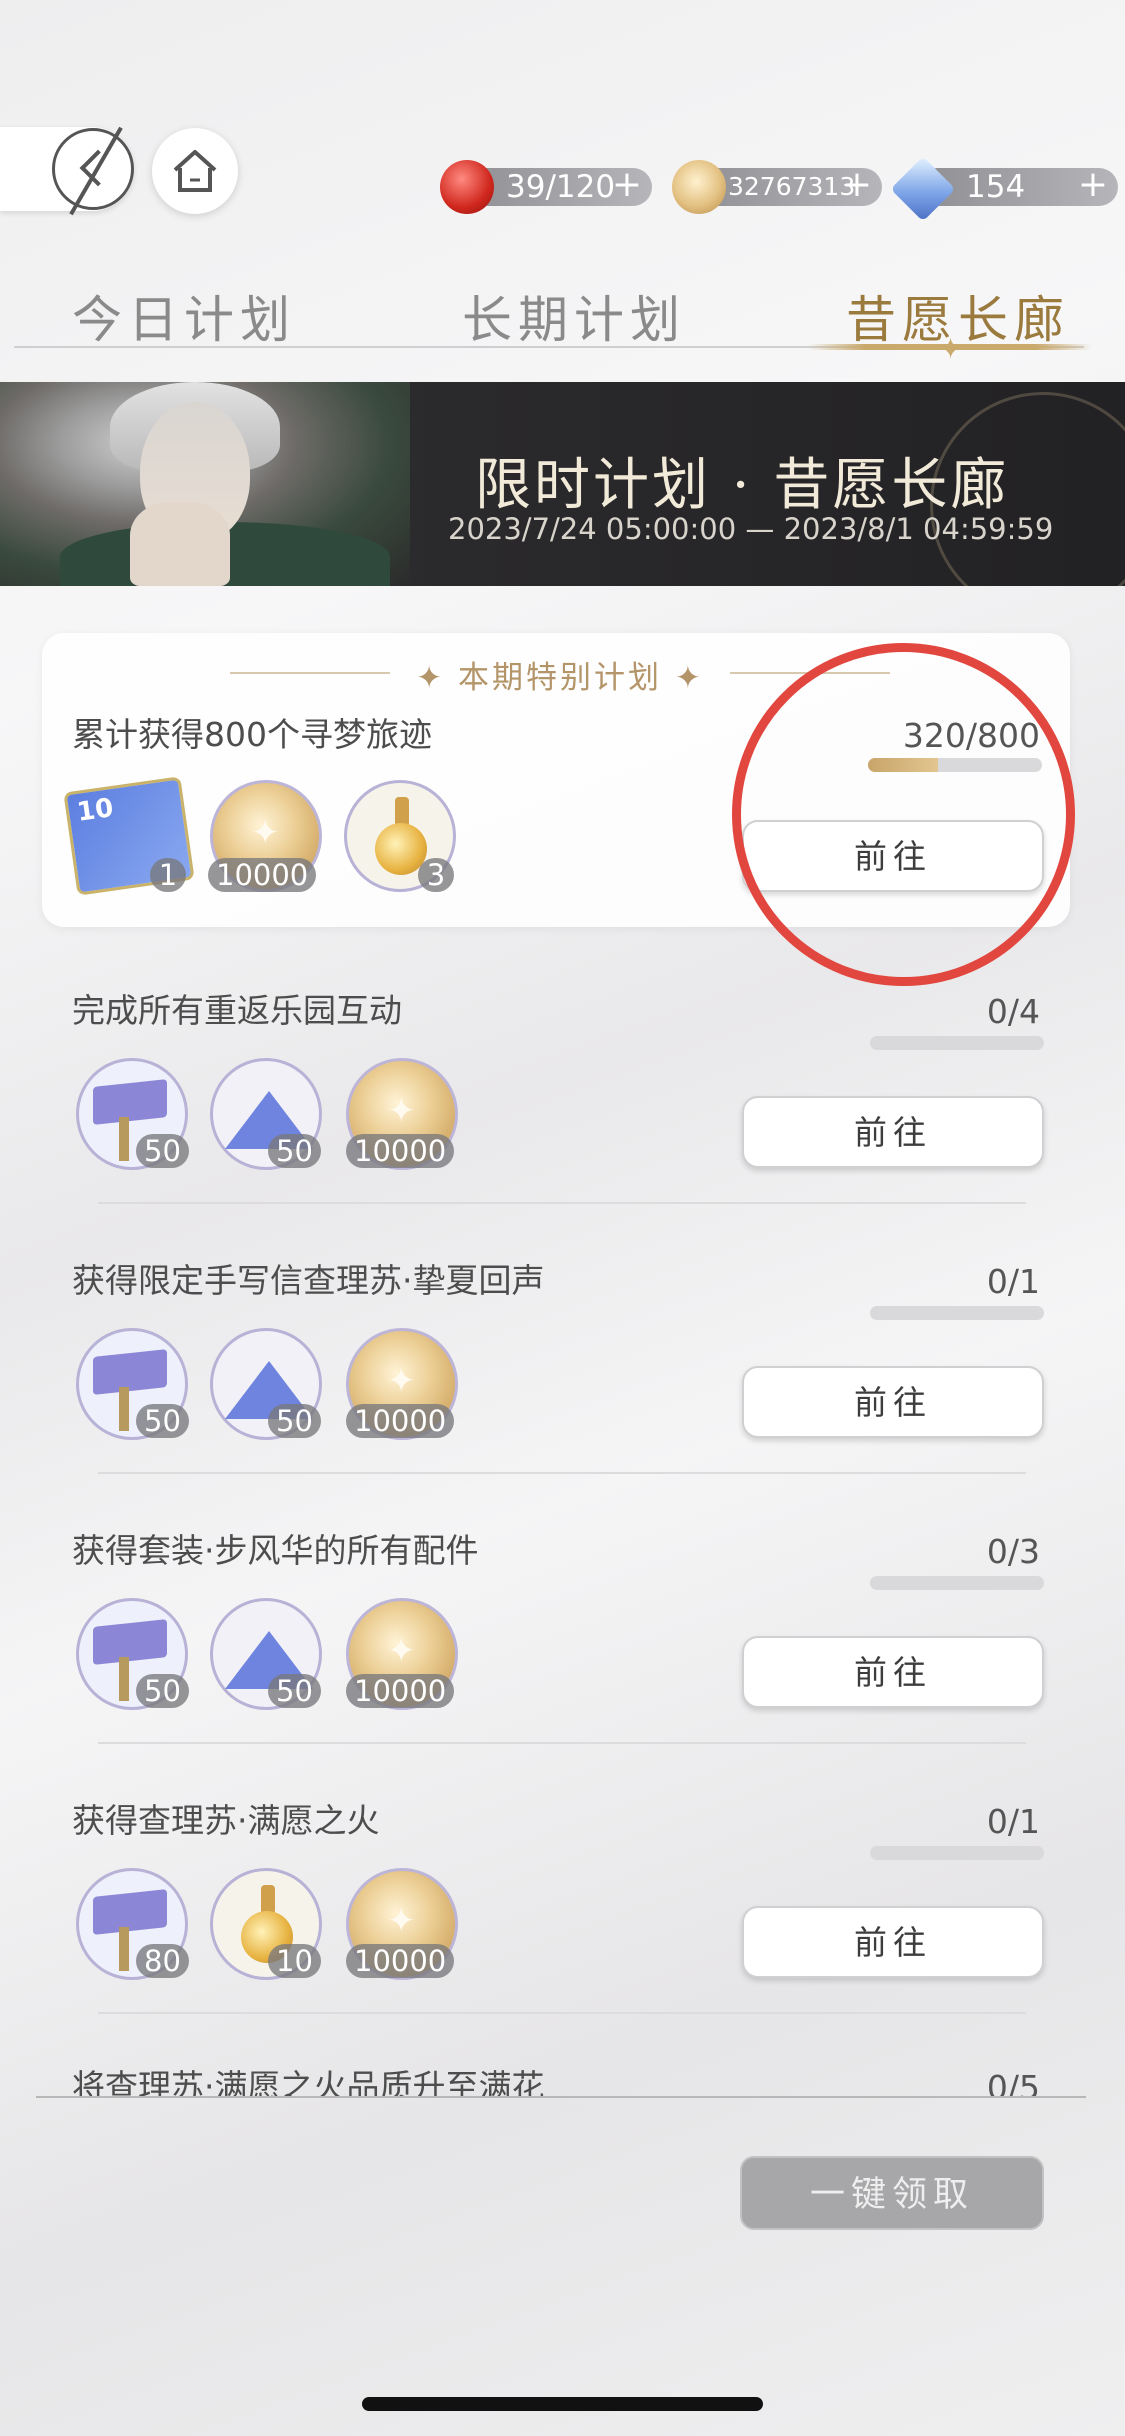 The height and width of the screenshot is (2436, 1125). Describe the element at coordinates (308, 1280) in the screenshot. I see `task-title: 获得限定手写信查理苏·挚夏回声` at that location.